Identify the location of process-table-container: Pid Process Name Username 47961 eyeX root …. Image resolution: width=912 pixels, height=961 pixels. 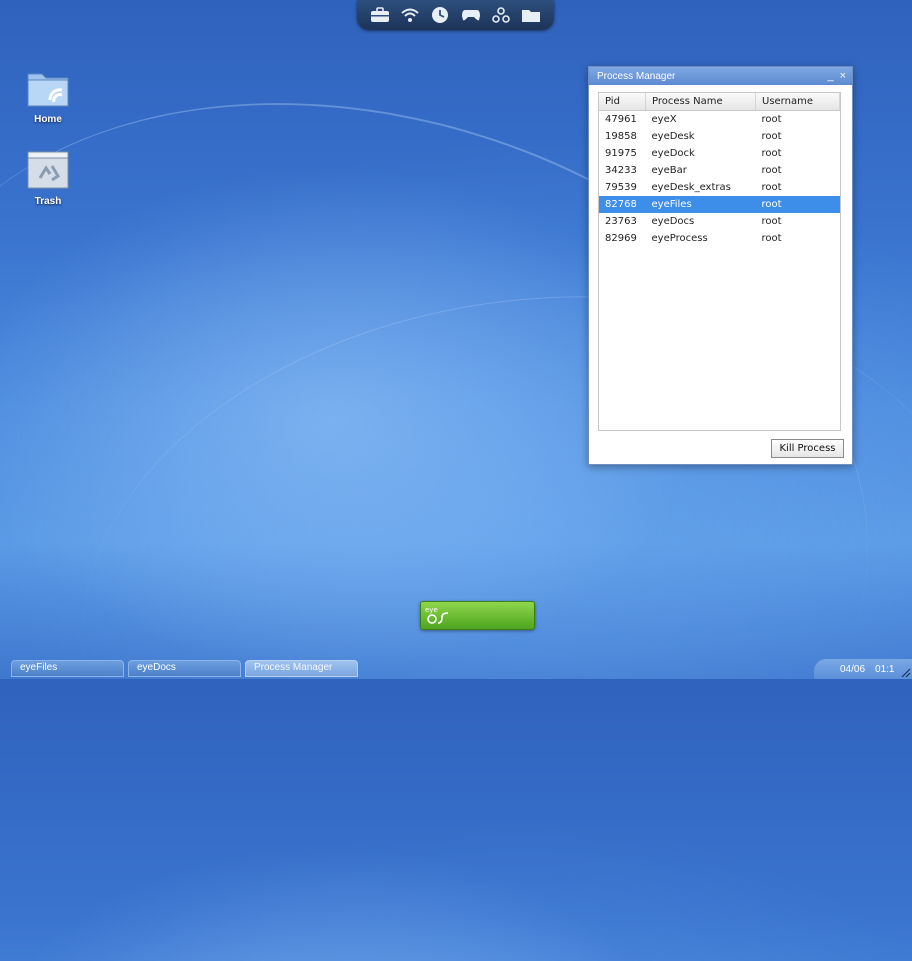
(719, 261).